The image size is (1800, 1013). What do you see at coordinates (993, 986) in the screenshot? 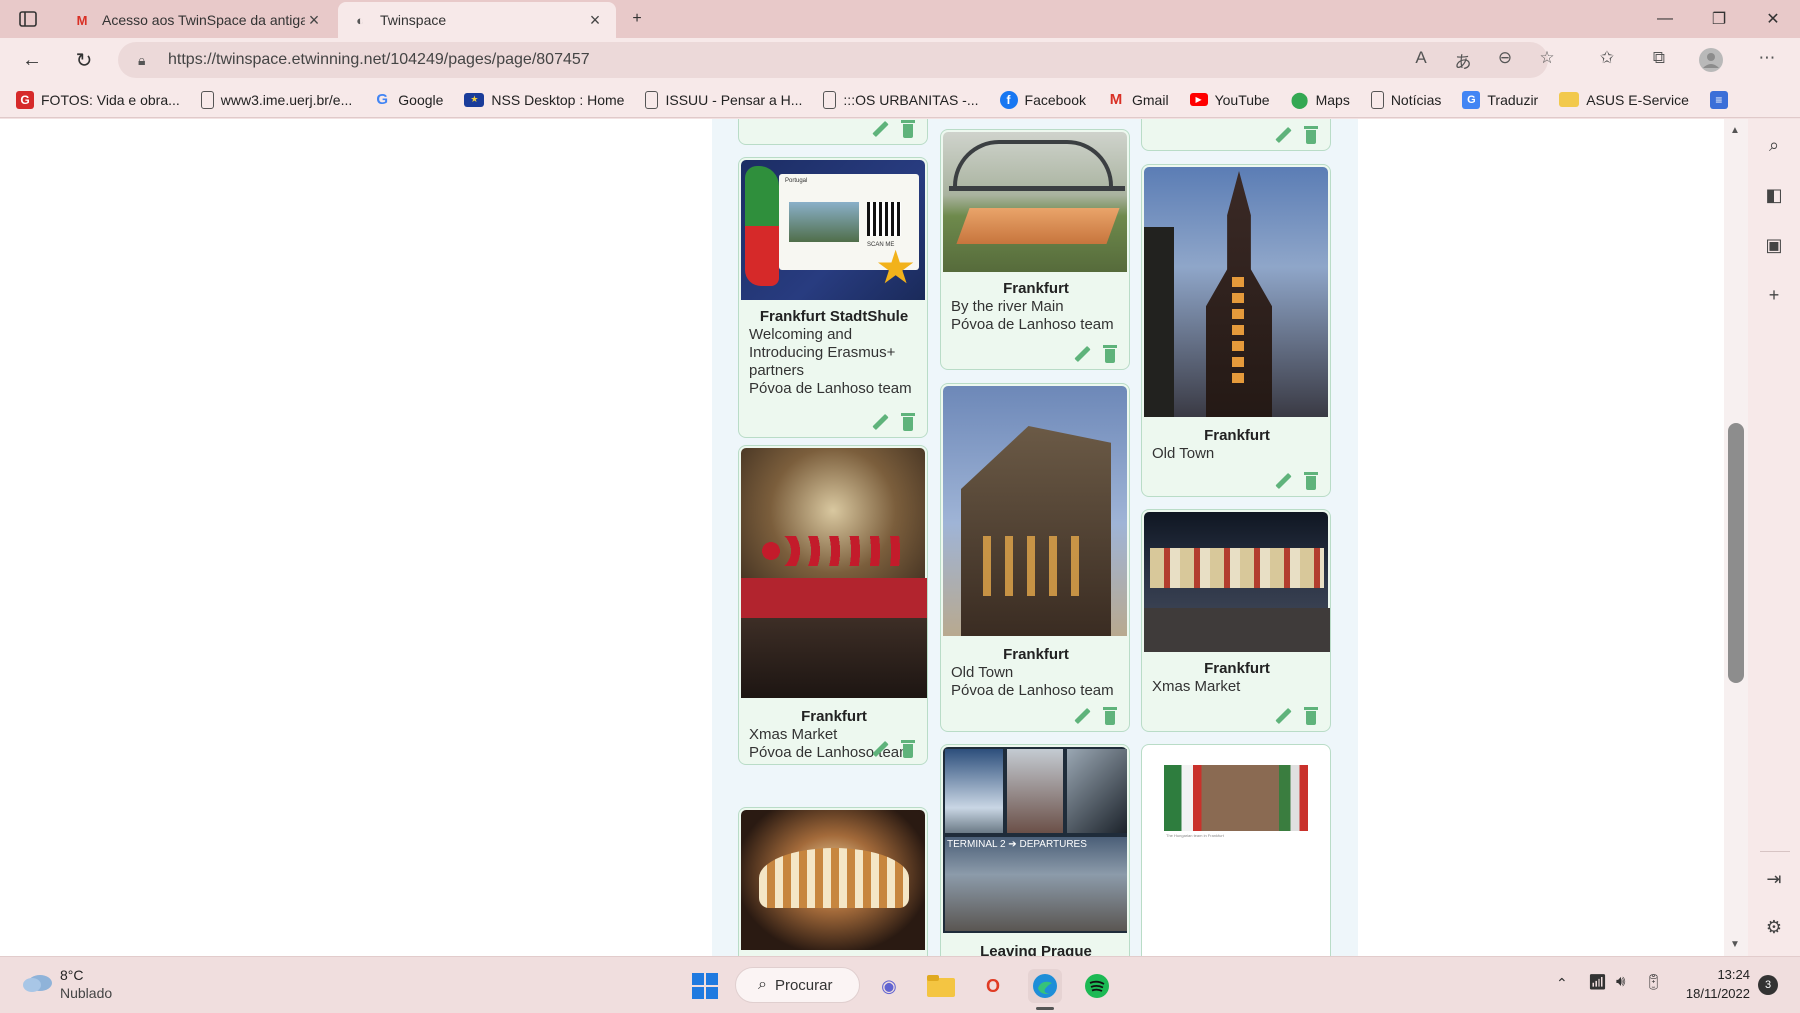
I see `office-app-icon: O` at bounding box center [993, 986].